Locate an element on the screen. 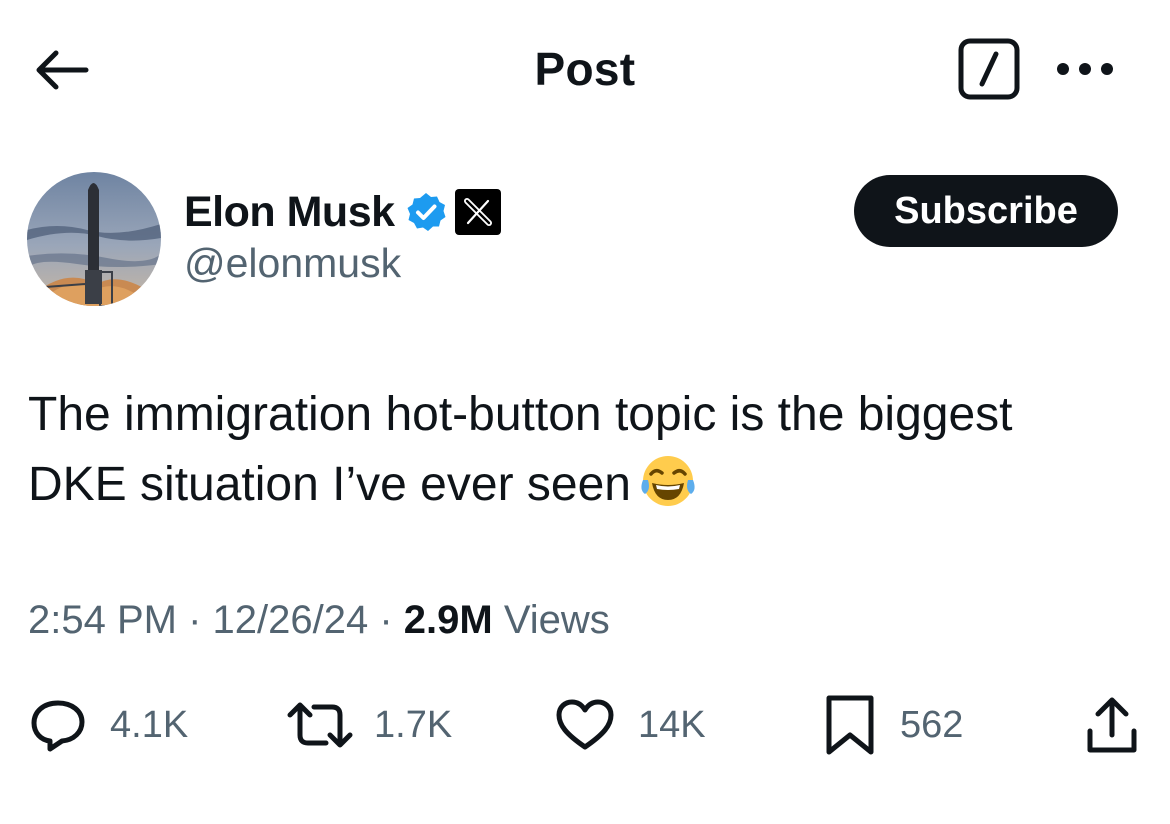 This screenshot has width=1170, height=824. tears-of-joy-emoji-icon is located at coordinates (668, 481).